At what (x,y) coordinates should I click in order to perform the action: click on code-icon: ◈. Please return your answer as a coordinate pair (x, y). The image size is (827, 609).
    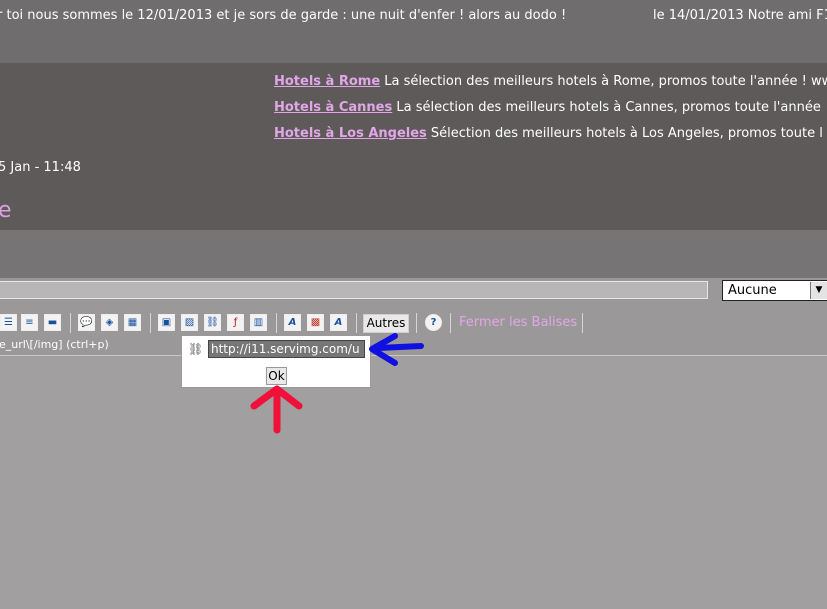
    Looking at the image, I should click on (109, 322).